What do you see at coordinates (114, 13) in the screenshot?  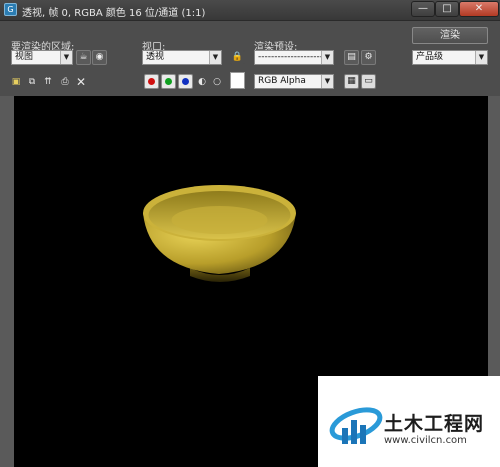 I see `window-title: 透视, 帧 0, RGBA 颜色 16 位/通道 (1:1)` at bounding box center [114, 13].